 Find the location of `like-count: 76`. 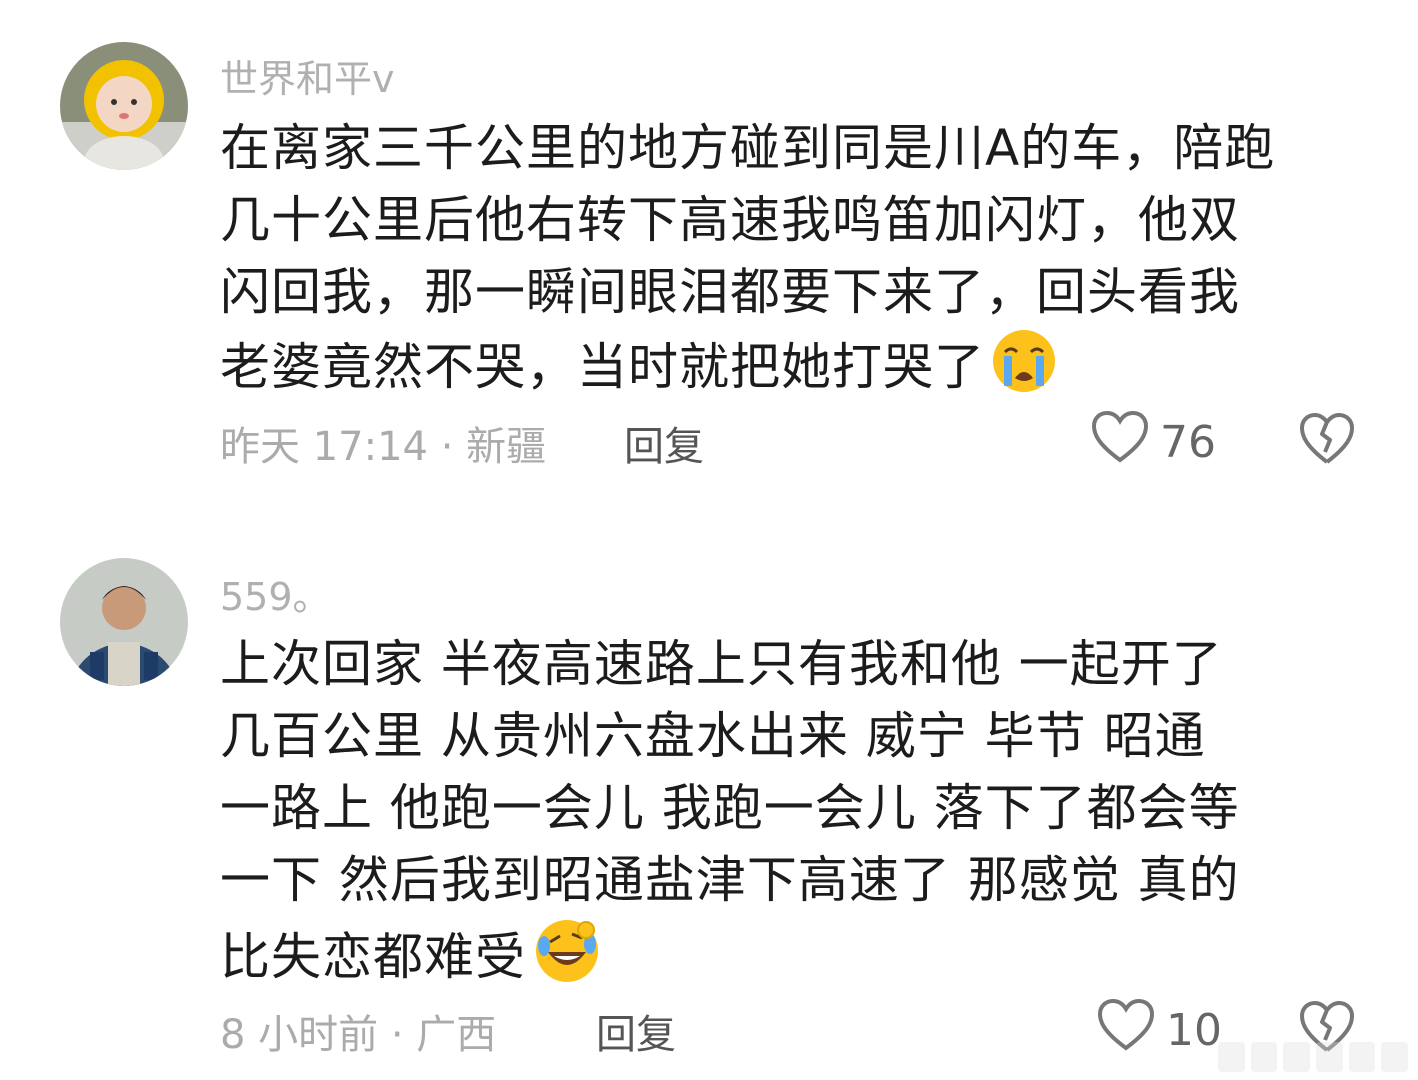

like-count: 76 is located at coordinates (1188, 442).